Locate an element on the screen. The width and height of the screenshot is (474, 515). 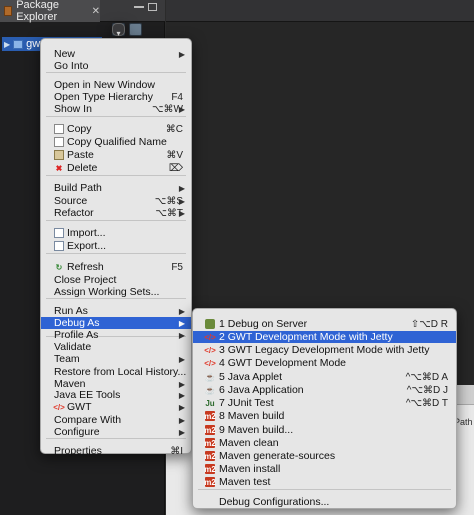
view-menu-icon: ▾ is located at coordinates (118, 30).